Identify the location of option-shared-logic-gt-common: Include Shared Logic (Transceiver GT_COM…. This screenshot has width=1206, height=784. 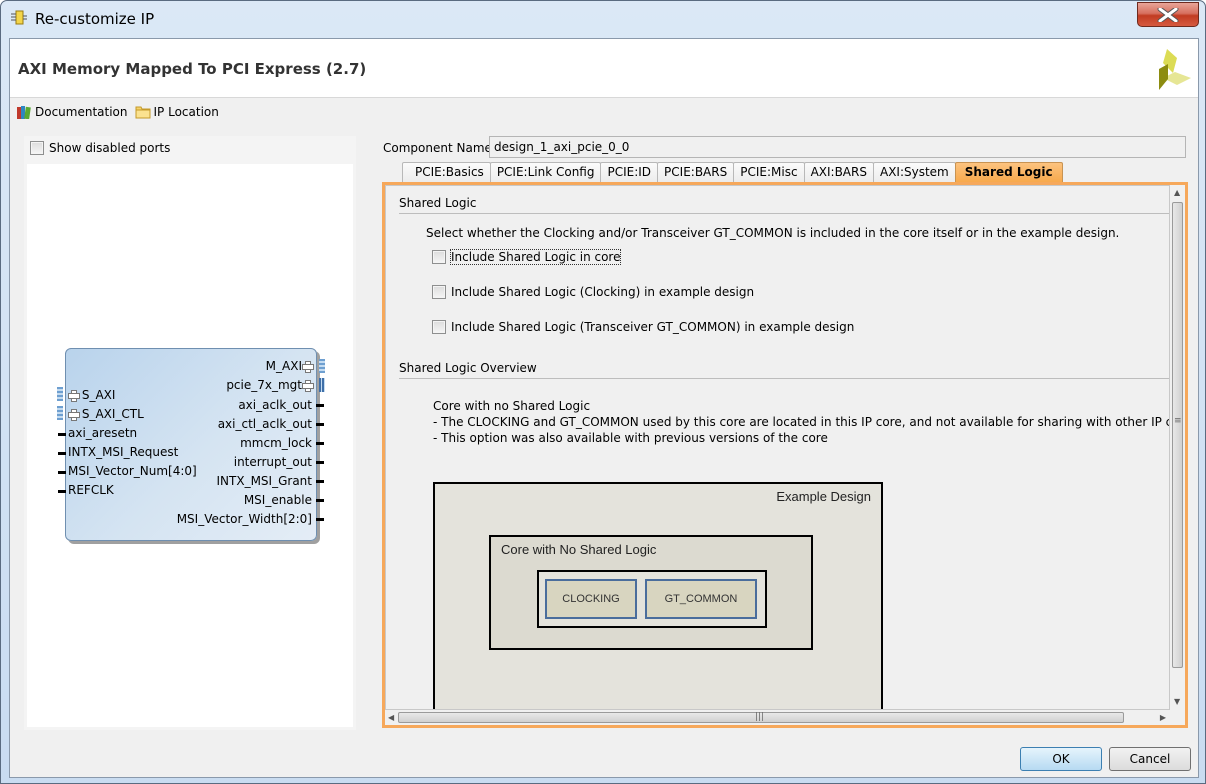
(643, 327).